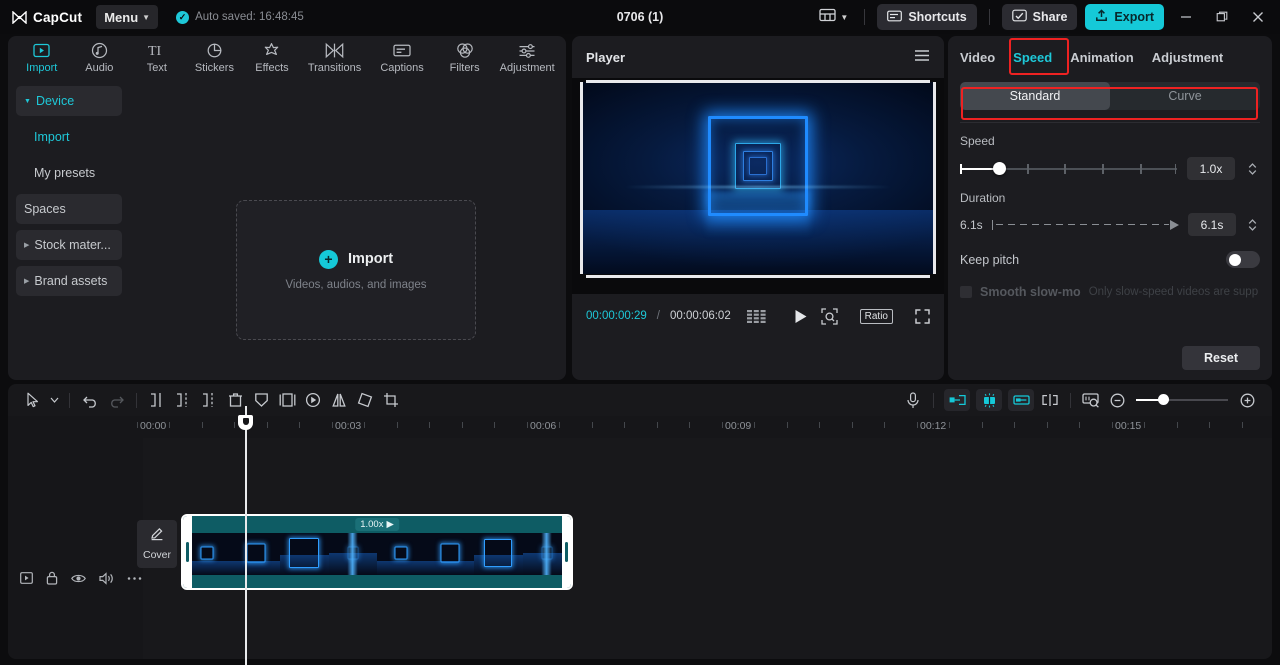  Describe the element at coordinates (209, 400) in the screenshot. I see `split-right-icon` at that location.